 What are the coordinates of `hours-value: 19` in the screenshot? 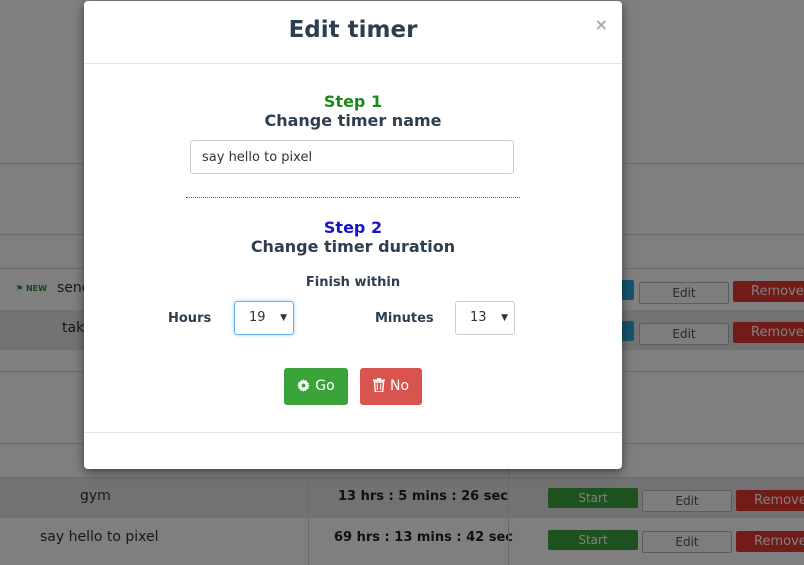 It's located at (257, 317).